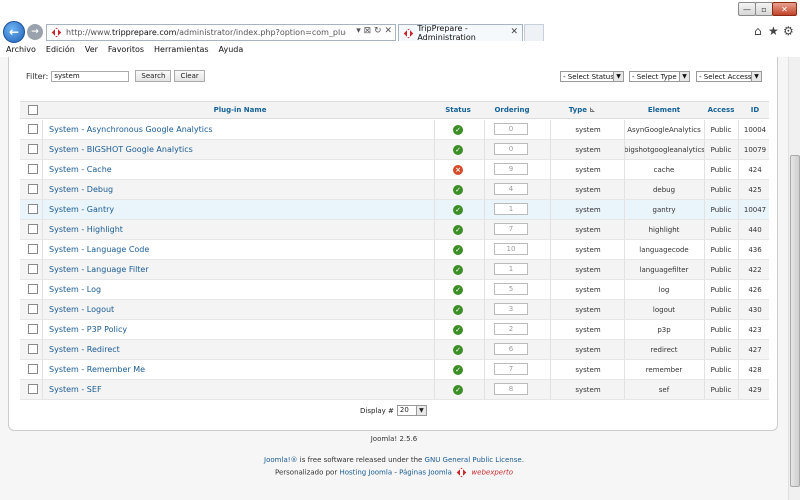  I want to click on new-tab-button, so click(534, 32).